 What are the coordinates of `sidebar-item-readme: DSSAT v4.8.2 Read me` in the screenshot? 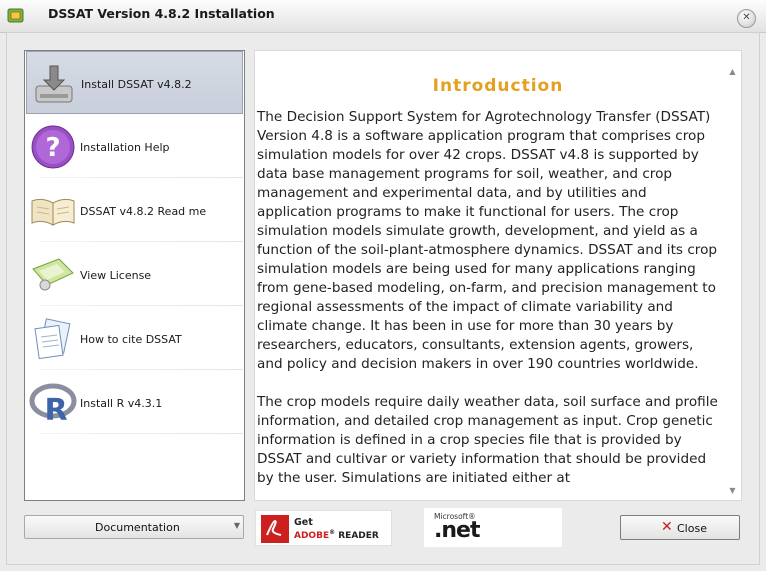 It's located at (134, 210).